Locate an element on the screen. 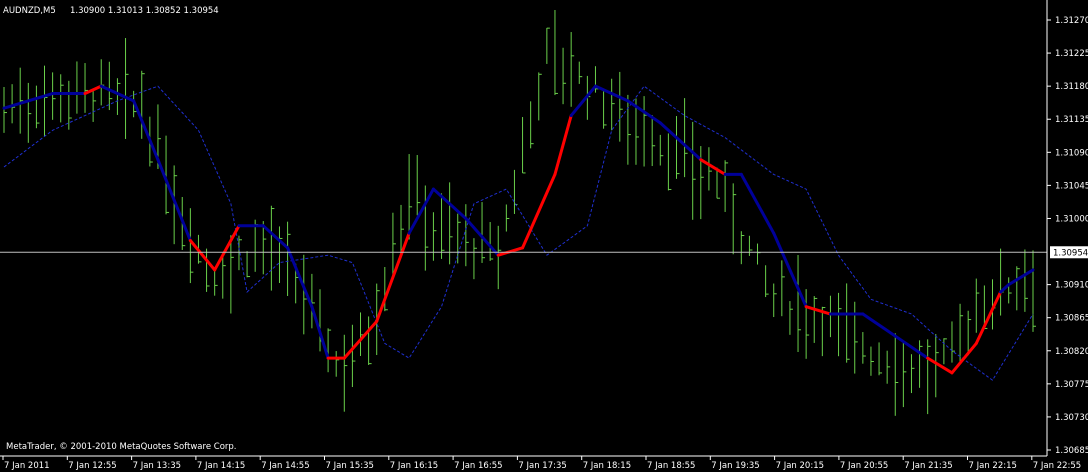 The height and width of the screenshot is (472, 1088). price-tick-label: 1.30865 is located at coordinates (1071, 319).